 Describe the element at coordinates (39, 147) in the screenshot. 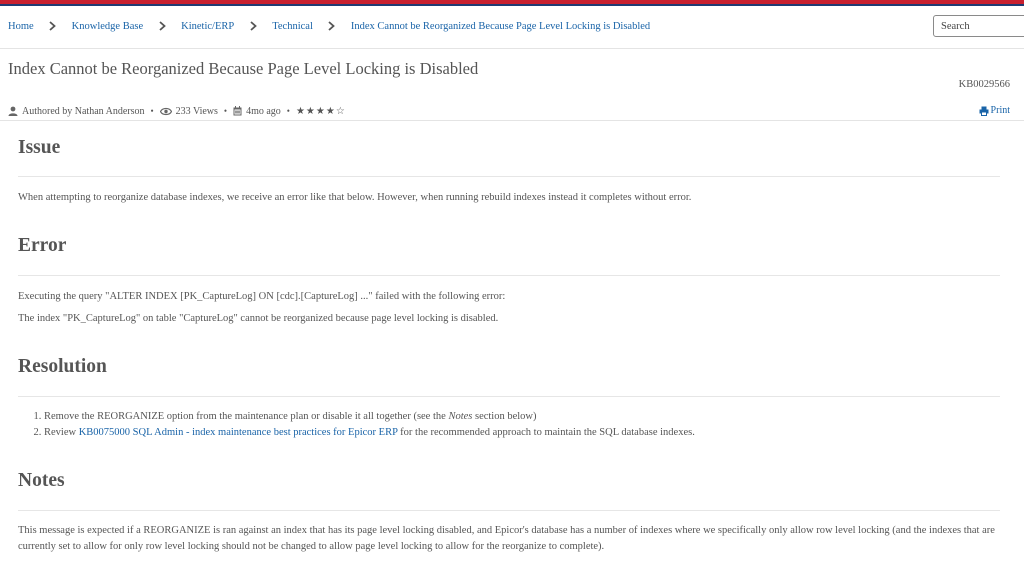

I see `section-heading-issue: Issue` at that location.